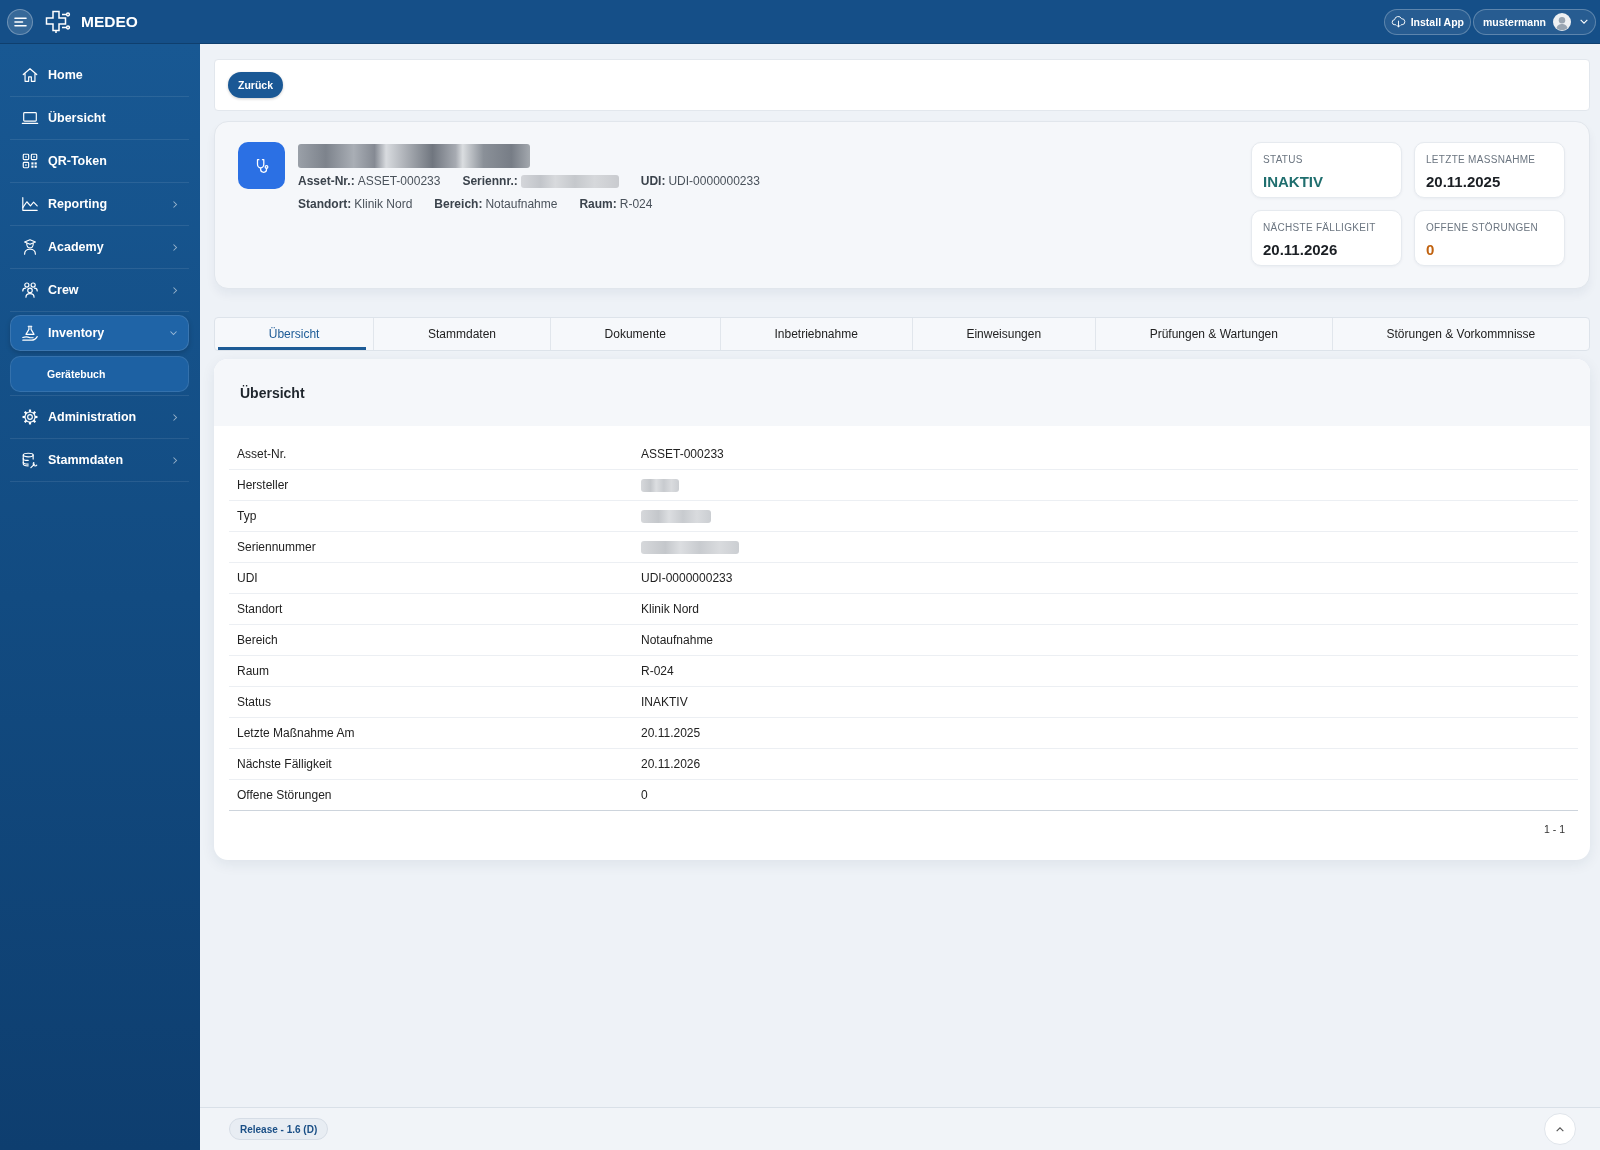 This screenshot has width=1600, height=1150. Describe the element at coordinates (276, 547) in the screenshot. I see `field-label: Seriennummer` at that location.